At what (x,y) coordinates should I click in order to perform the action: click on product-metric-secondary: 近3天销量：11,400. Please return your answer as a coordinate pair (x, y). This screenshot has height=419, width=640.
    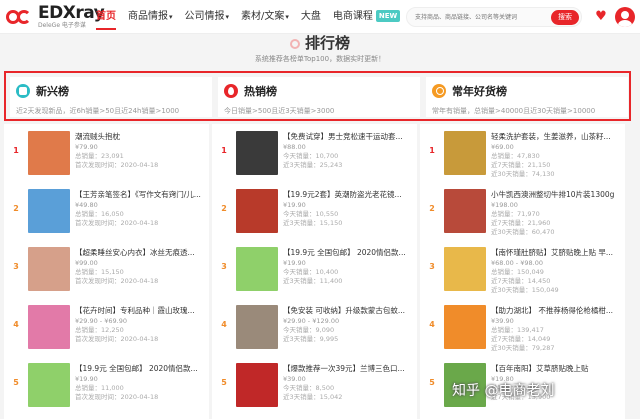
    Looking at the image, I should click on (313, 281).